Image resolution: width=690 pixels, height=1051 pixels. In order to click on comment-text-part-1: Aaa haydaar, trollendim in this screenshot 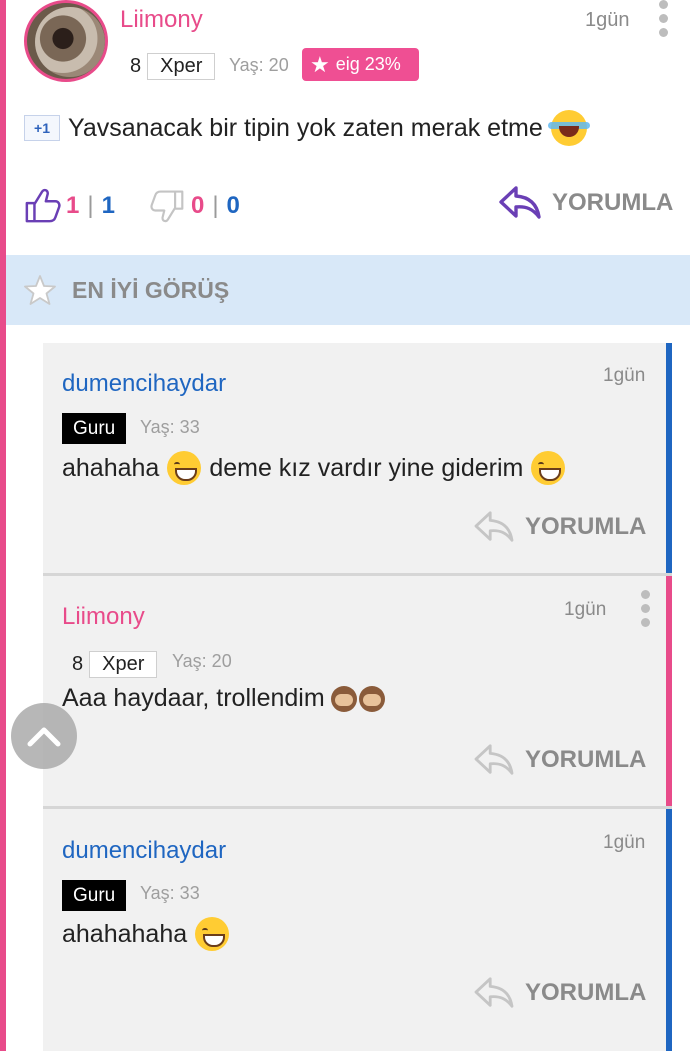, I will do `click(193, 698)`.